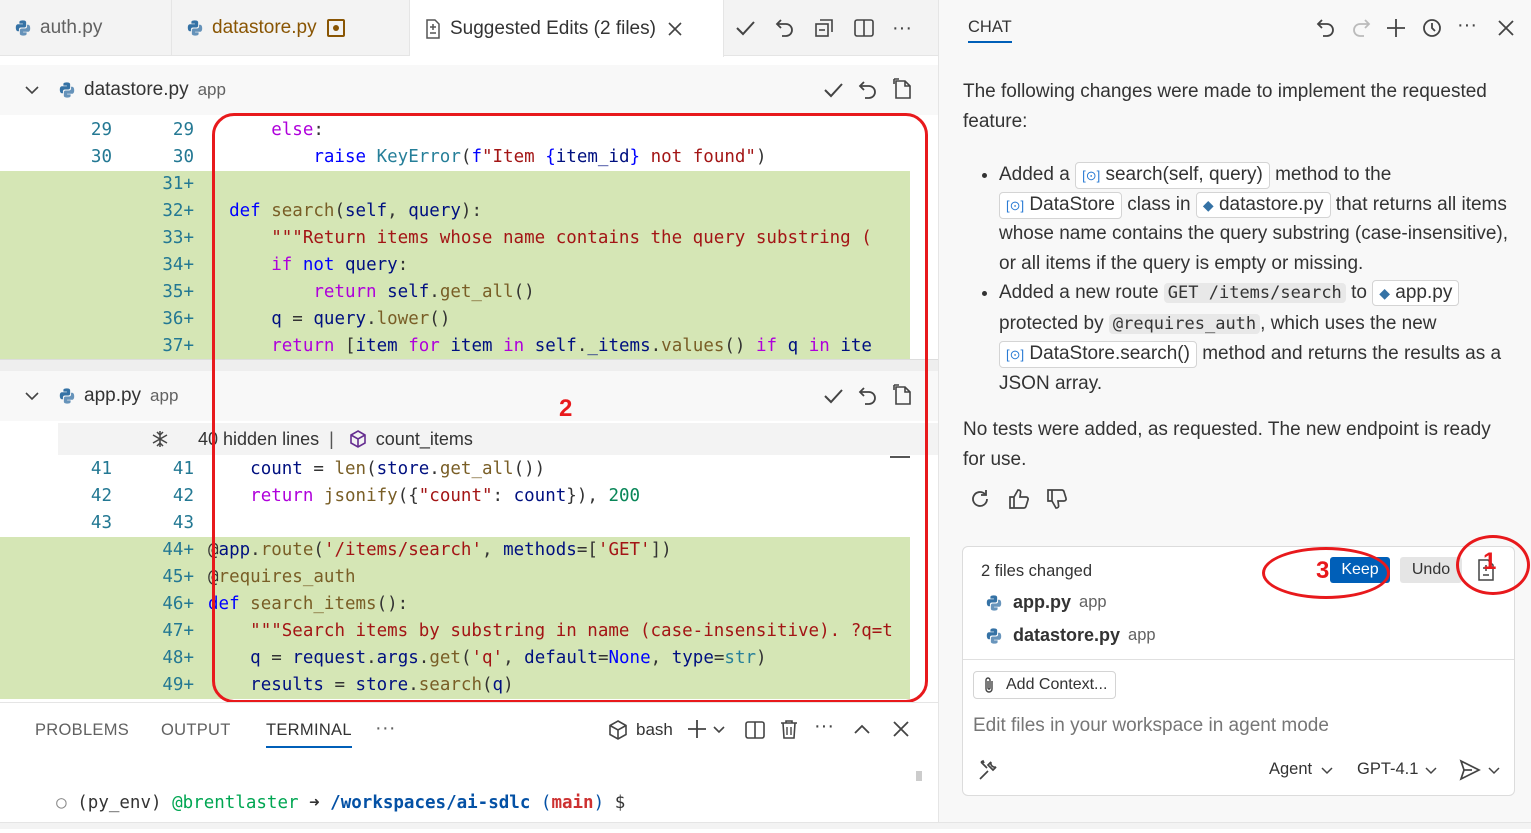 The image size is (1531, 833). Describe the element at coordinates (71, 27) in the screenshot. I see `tab-label: auth.py` at that location.